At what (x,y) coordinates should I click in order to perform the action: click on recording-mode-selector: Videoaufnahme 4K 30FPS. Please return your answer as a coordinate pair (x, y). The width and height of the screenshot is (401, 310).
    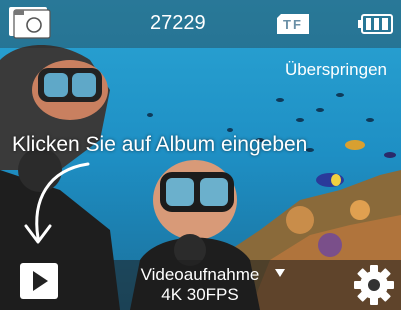
    Looking at the image, I should click on (200, 285).